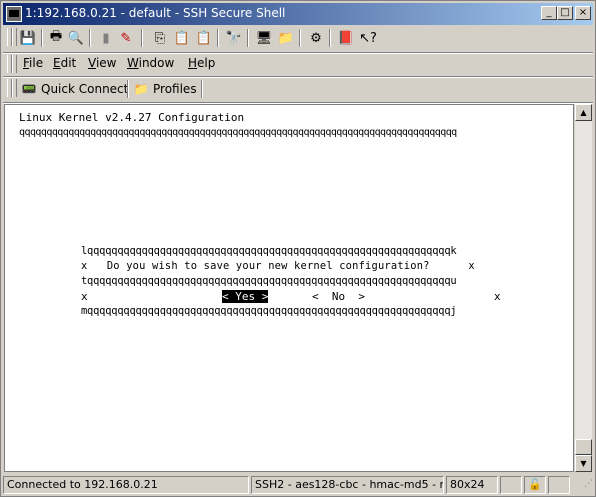 The height and width of the screenshot is (497, 596). I want to click on no-button: < No >, so click(338, 296).